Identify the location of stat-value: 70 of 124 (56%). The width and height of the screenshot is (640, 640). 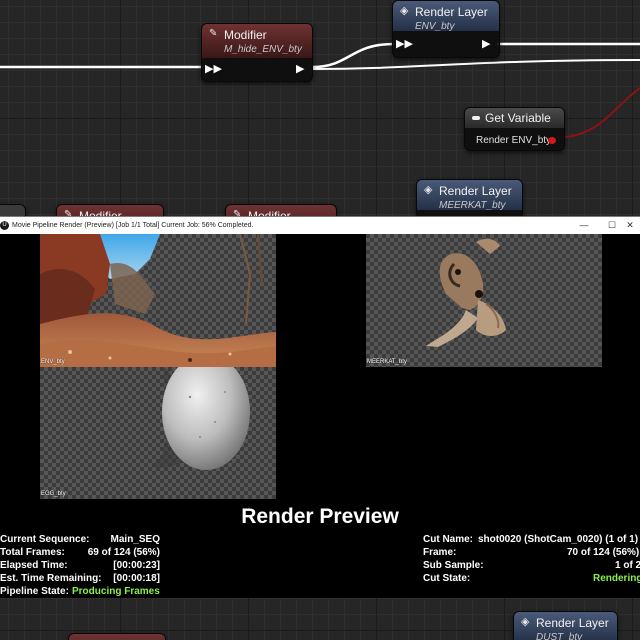
(603, 552).